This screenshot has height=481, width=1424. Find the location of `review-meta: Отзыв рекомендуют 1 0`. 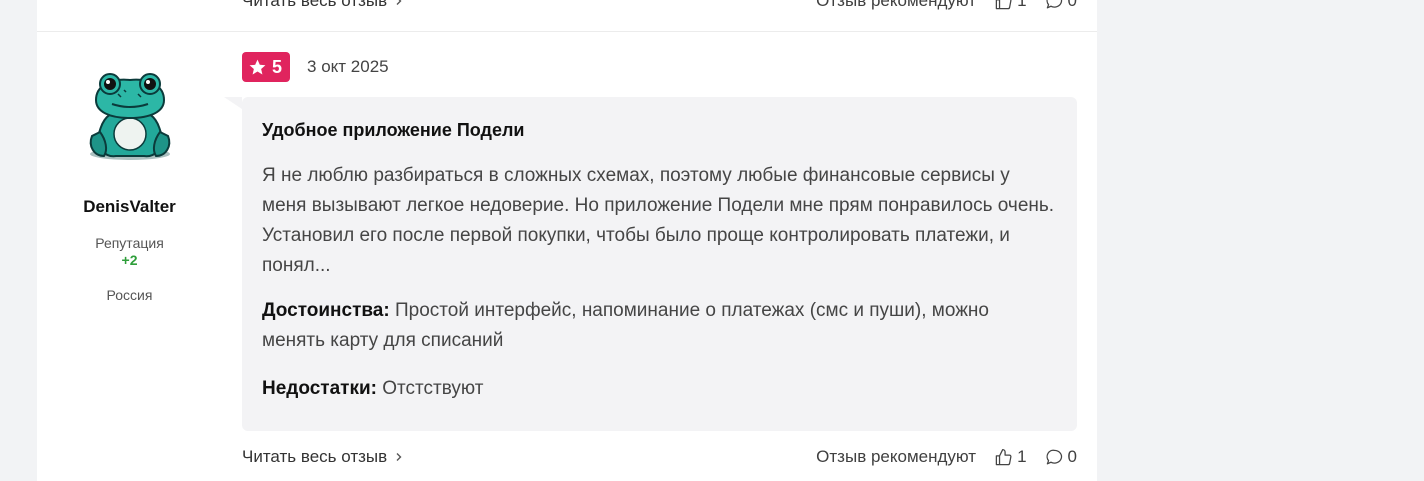

review-meta: Отзыв рекомендуют 1 0 is located at coordinates (946, 457).